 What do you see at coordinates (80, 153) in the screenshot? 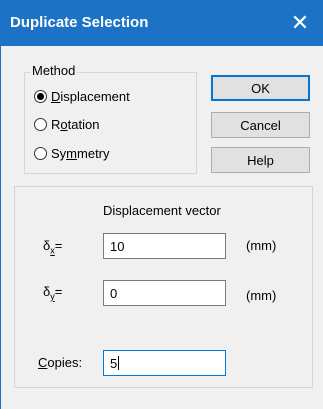
I see `radio-label: Symmetry` at bounding box center [80, 153].